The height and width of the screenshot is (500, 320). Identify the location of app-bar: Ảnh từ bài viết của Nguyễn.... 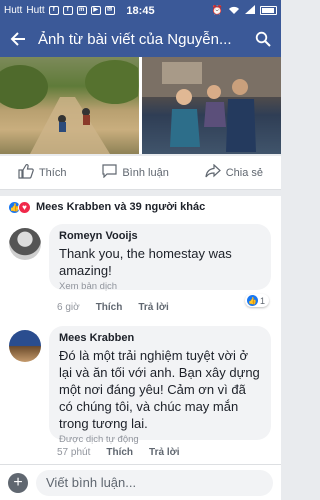
(140, 39).